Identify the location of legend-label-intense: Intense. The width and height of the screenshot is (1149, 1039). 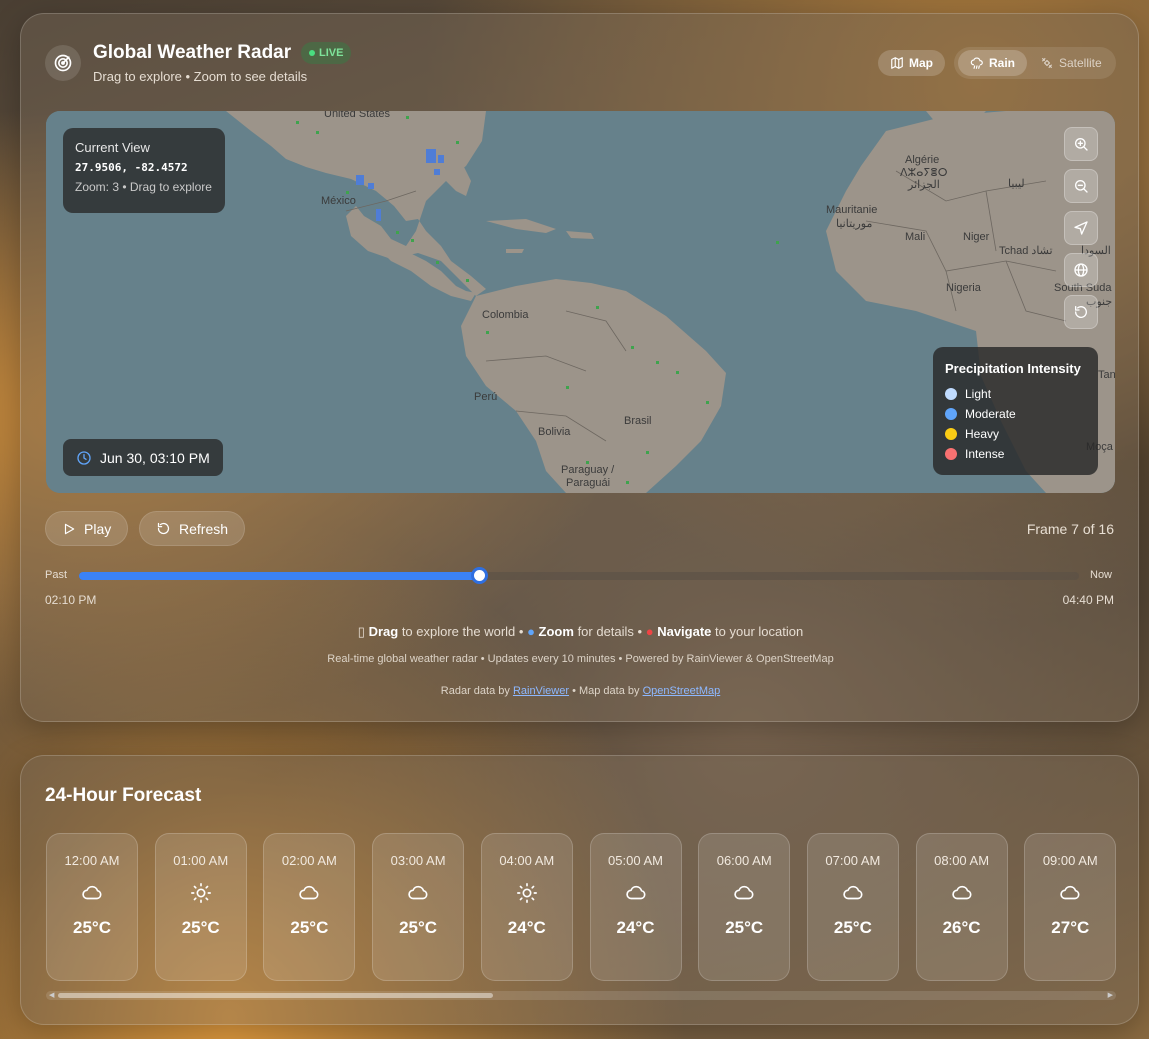
(985, 454).